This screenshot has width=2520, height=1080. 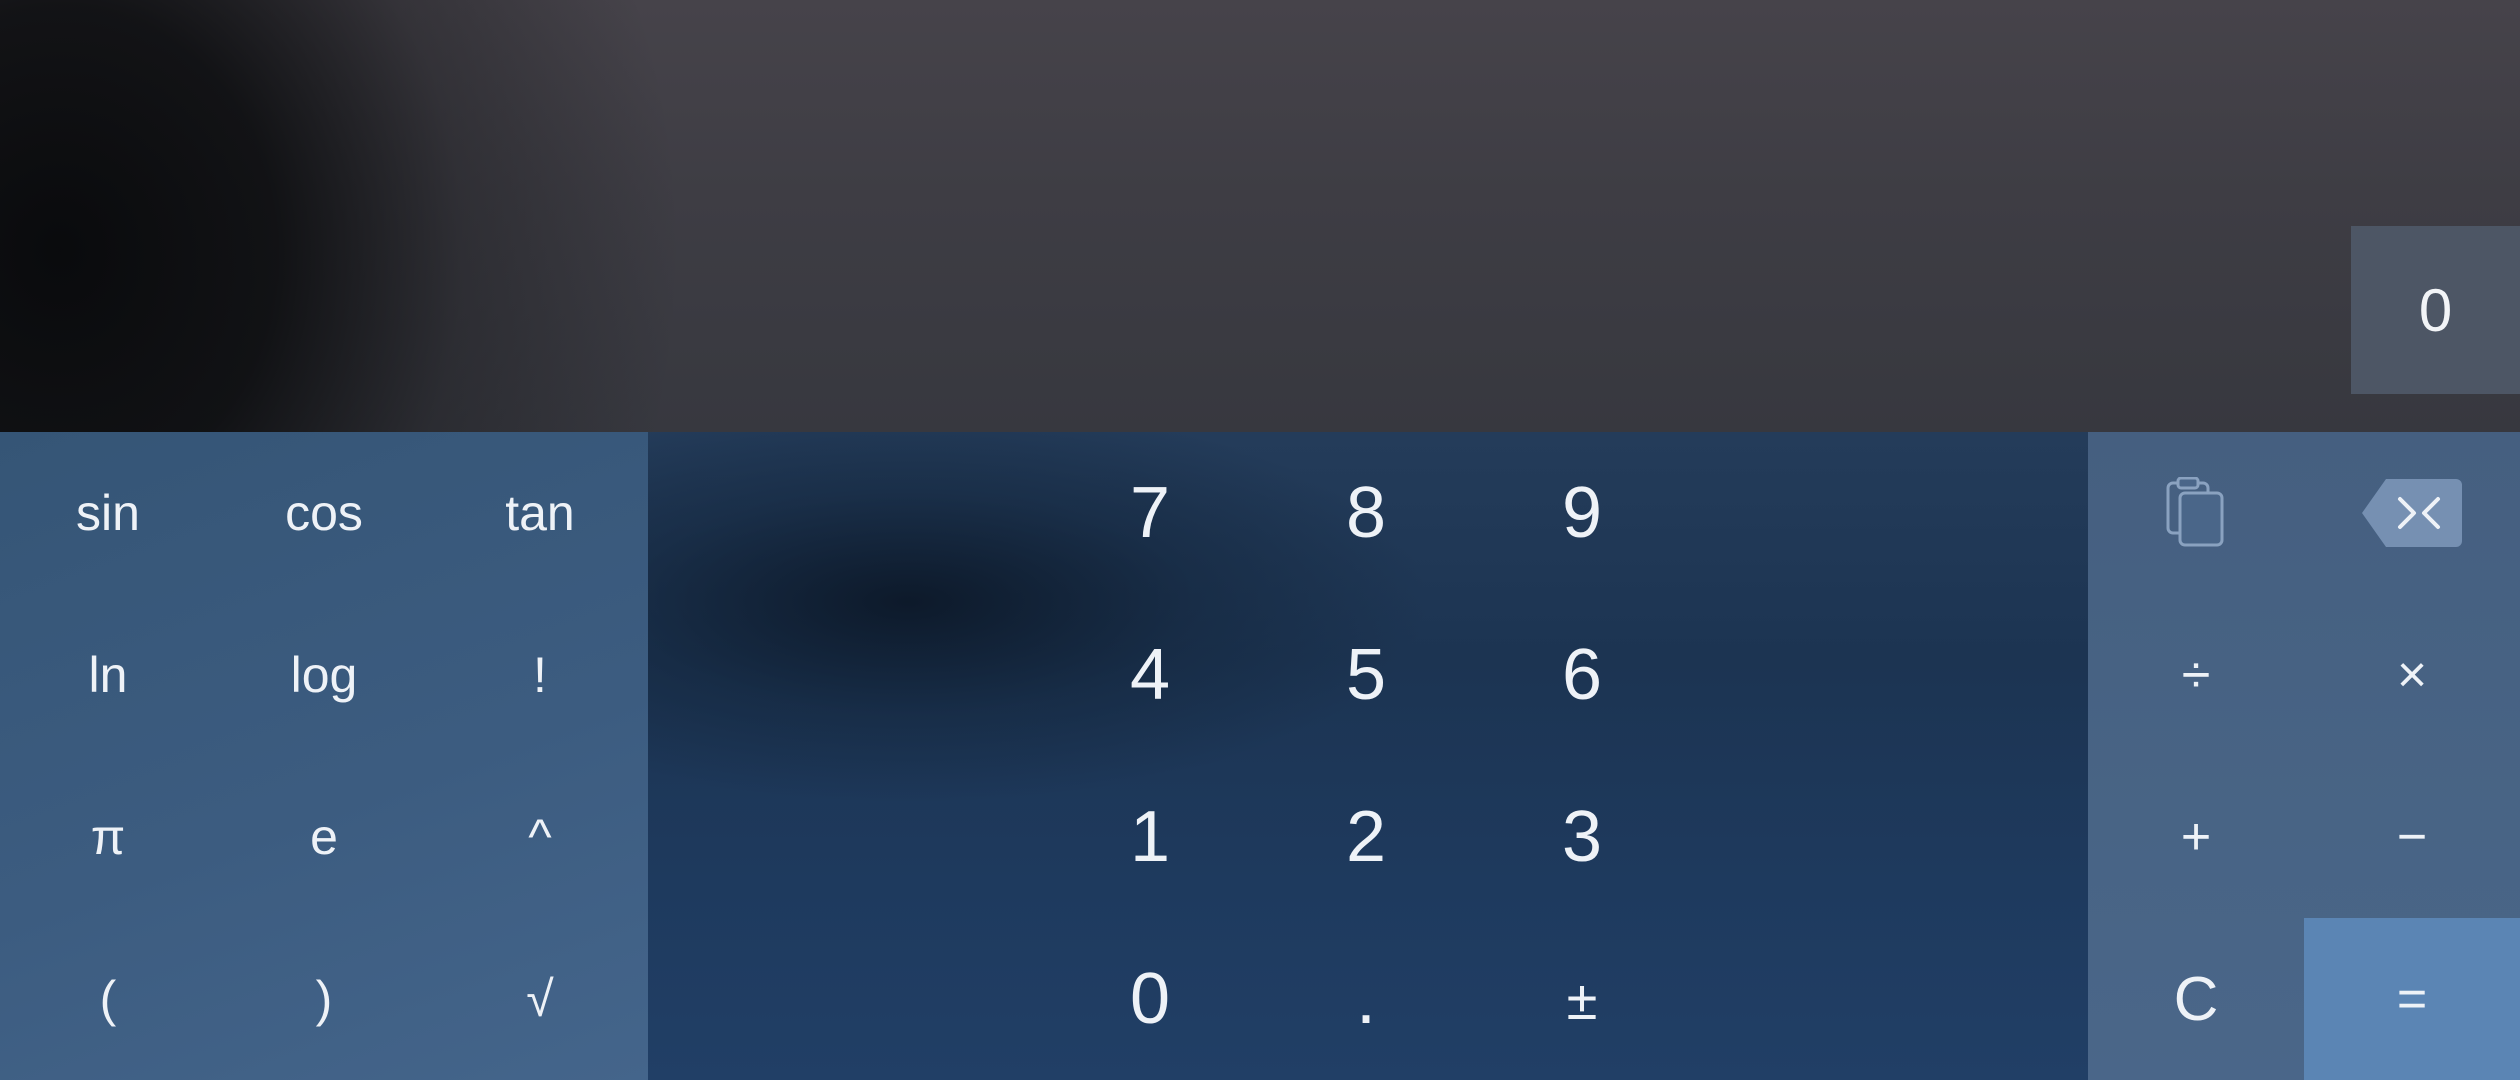 I want to click on e-key: e, so click(x=324, y=837).